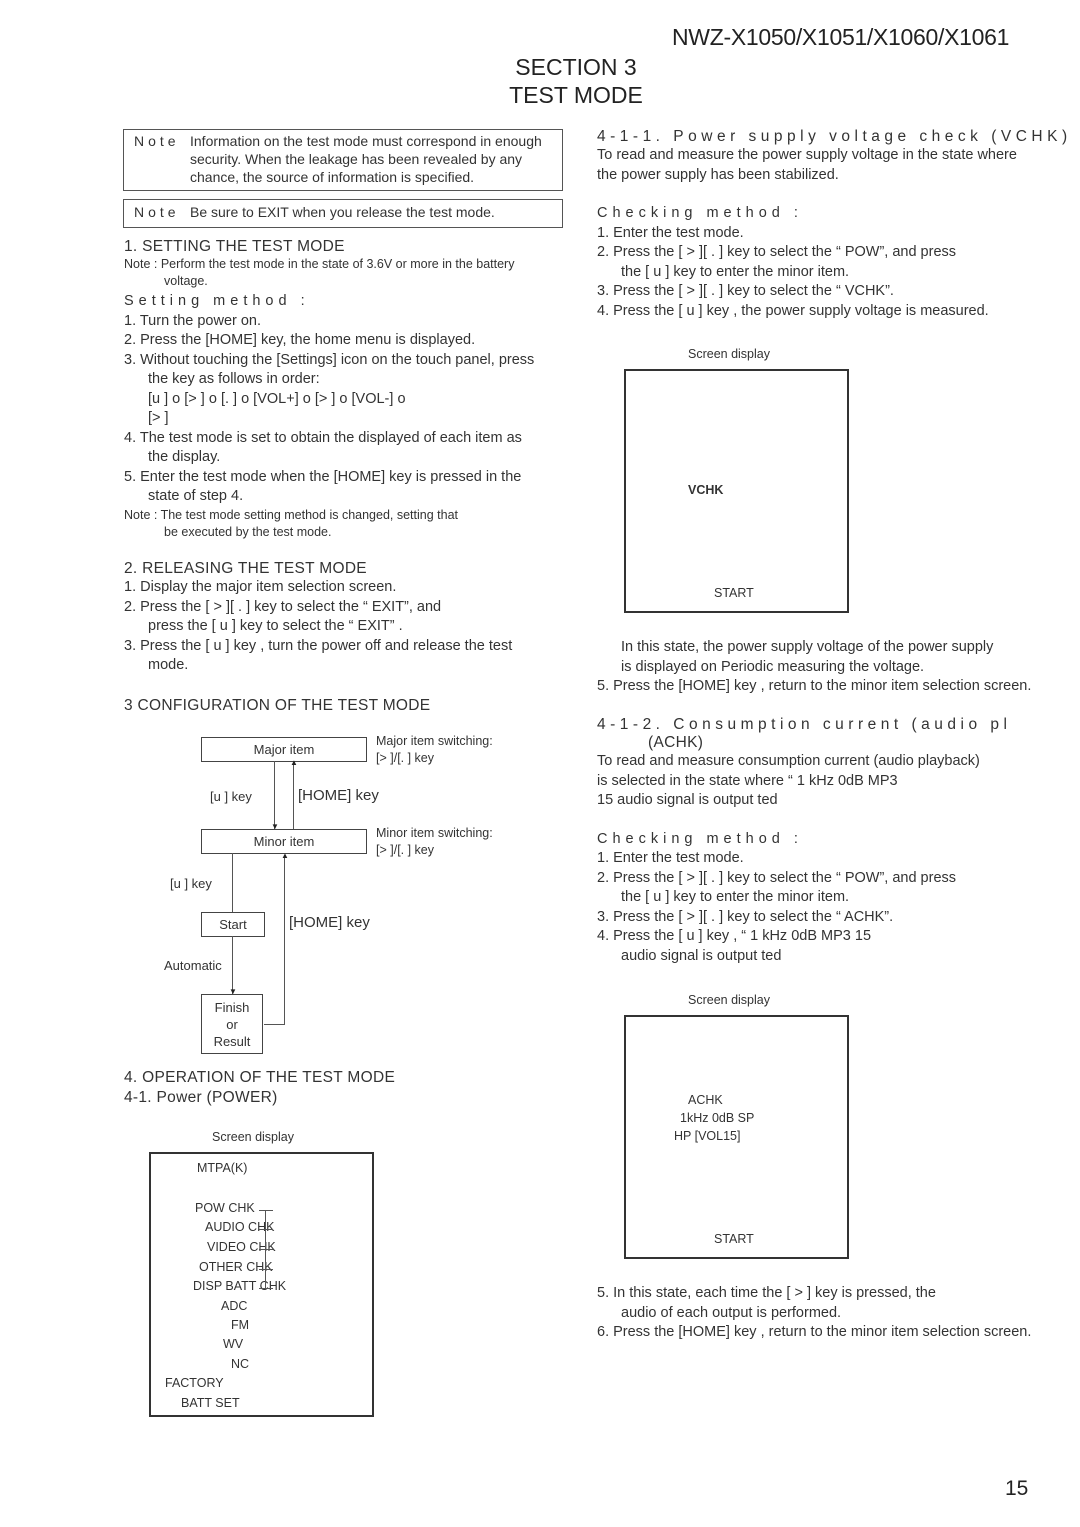  What do you see at coordinates (576, 67) in the screenshot?
I see `section-number: SECTION 3` at bounding box center [576, 67].